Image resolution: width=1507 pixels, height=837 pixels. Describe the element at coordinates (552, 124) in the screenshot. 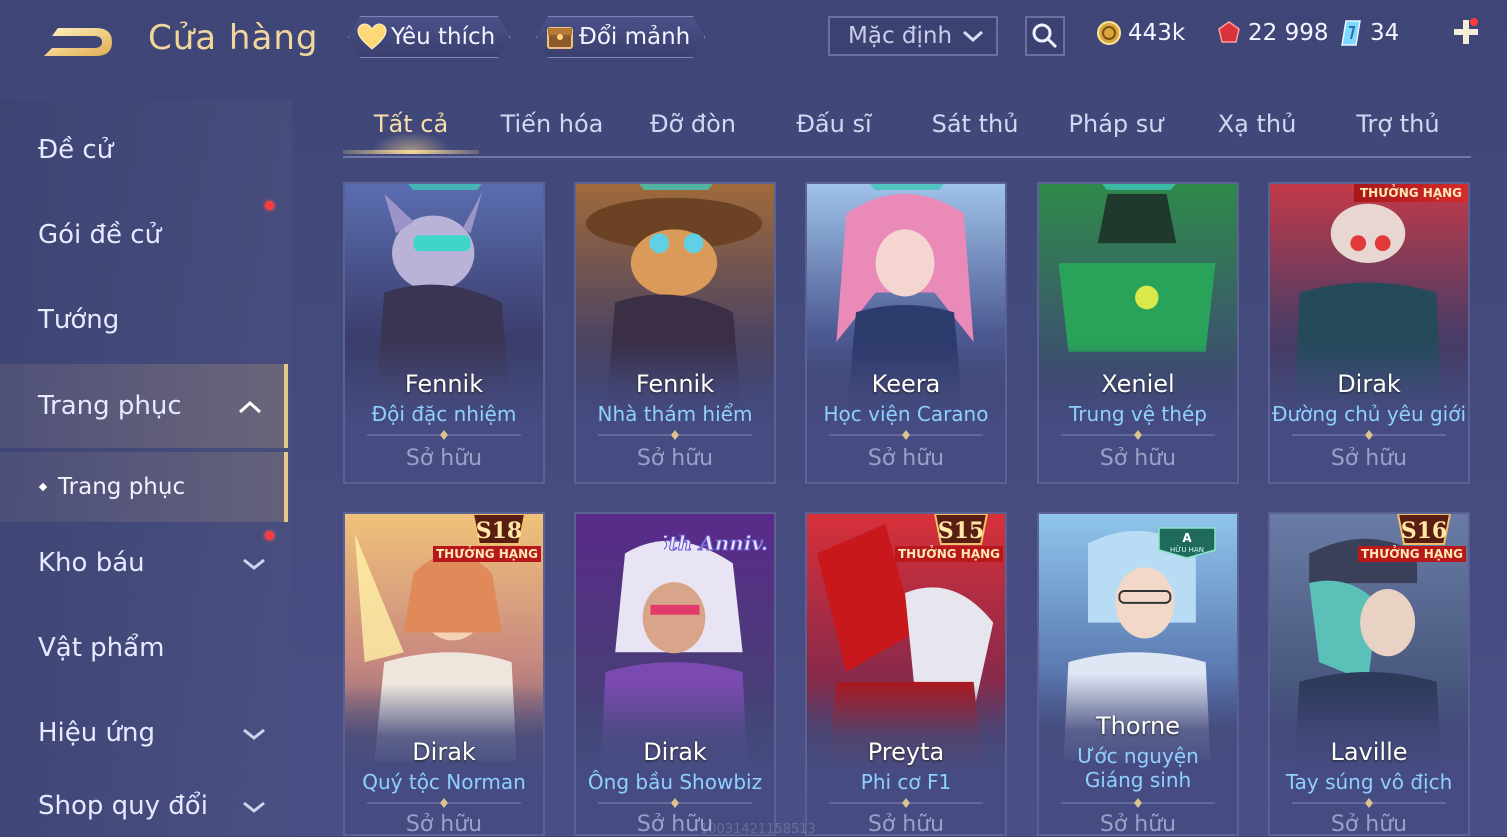

I see `tab-evolution: Tiến hóa` at that location.